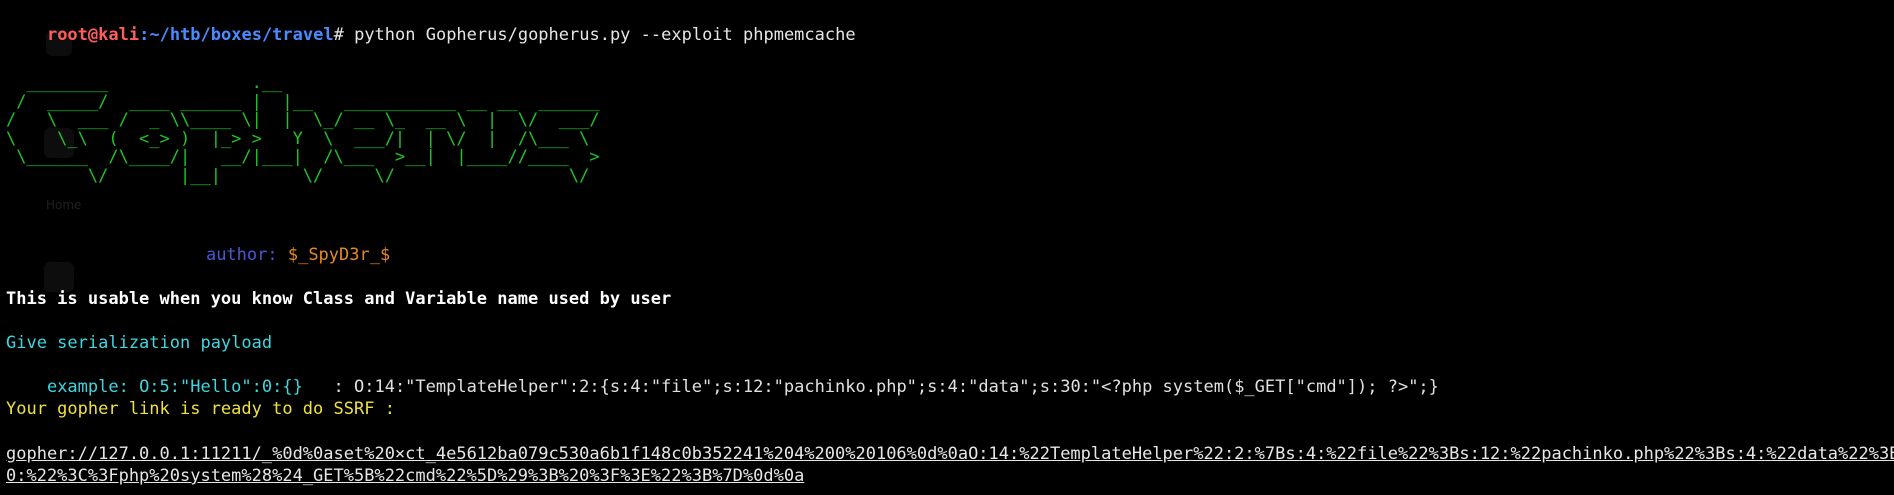 This screenshot has height=495, width=1894. Describe the element at coordinates (67, 35) in the screenshot. I see `prompt-user: root` at that location.